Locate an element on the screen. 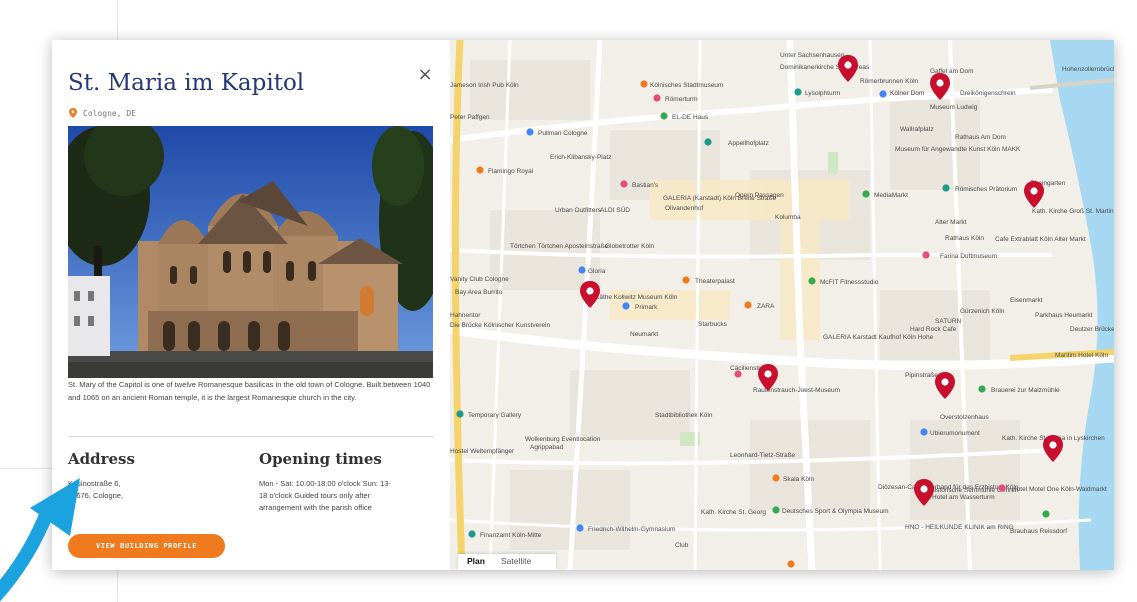 Image resolution: width=1137 pixels, height=602 pixels. map-label: Gürzenich Köln is located at coordinates (982, 311).